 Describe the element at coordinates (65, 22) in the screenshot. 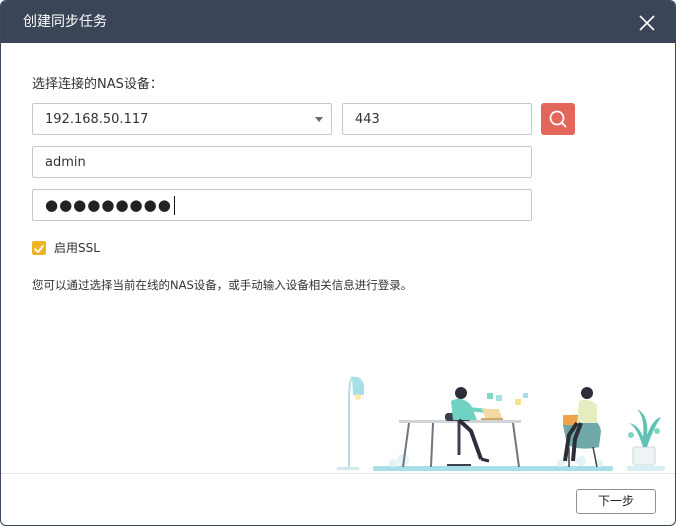

I see `dialog-title: 创建同步任务` at that location.